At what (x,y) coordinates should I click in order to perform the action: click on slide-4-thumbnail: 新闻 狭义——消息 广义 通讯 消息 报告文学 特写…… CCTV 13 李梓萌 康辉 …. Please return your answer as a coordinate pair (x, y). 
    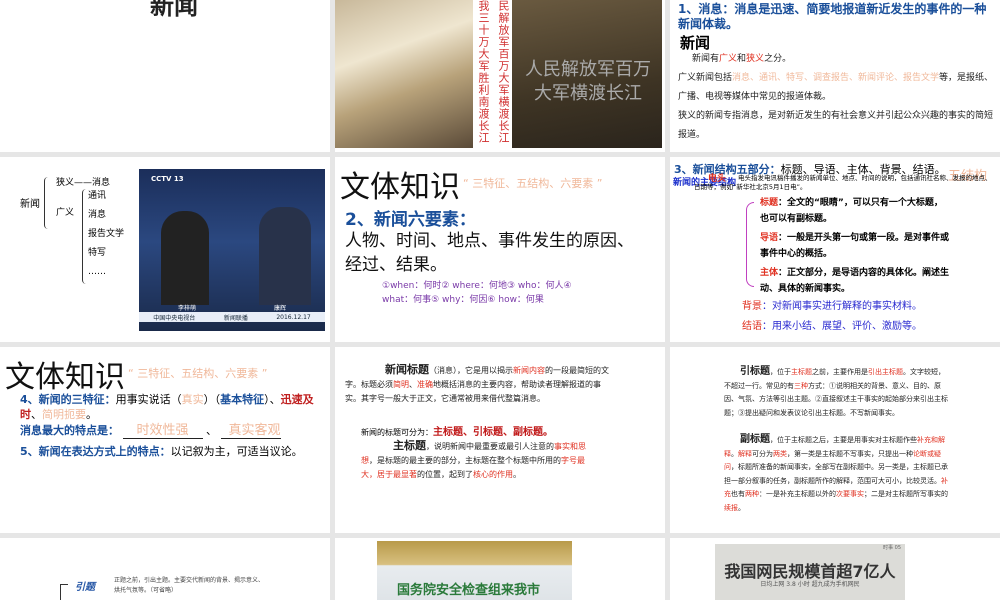
    Looking at the image, I should click on (165, 249).